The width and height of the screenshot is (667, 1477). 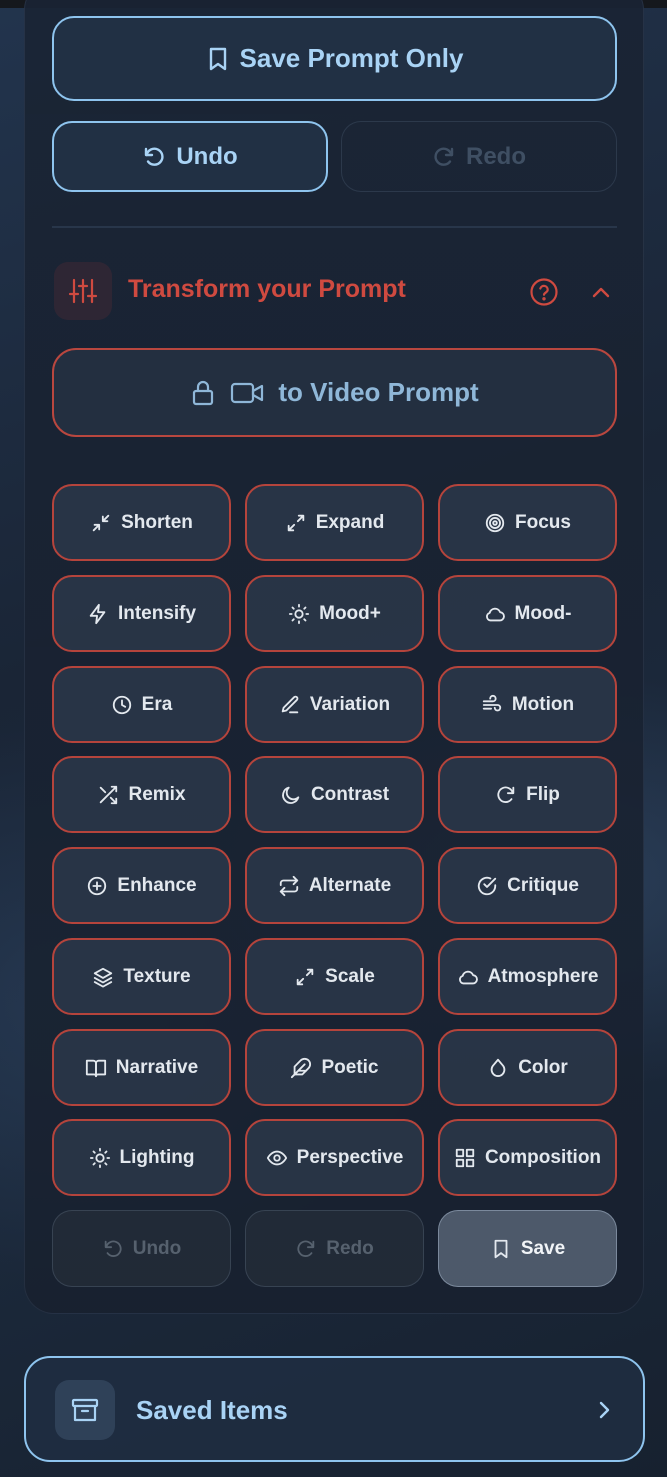 I want to click on perspective-button: Perspective, so click(x=334, y=1157).